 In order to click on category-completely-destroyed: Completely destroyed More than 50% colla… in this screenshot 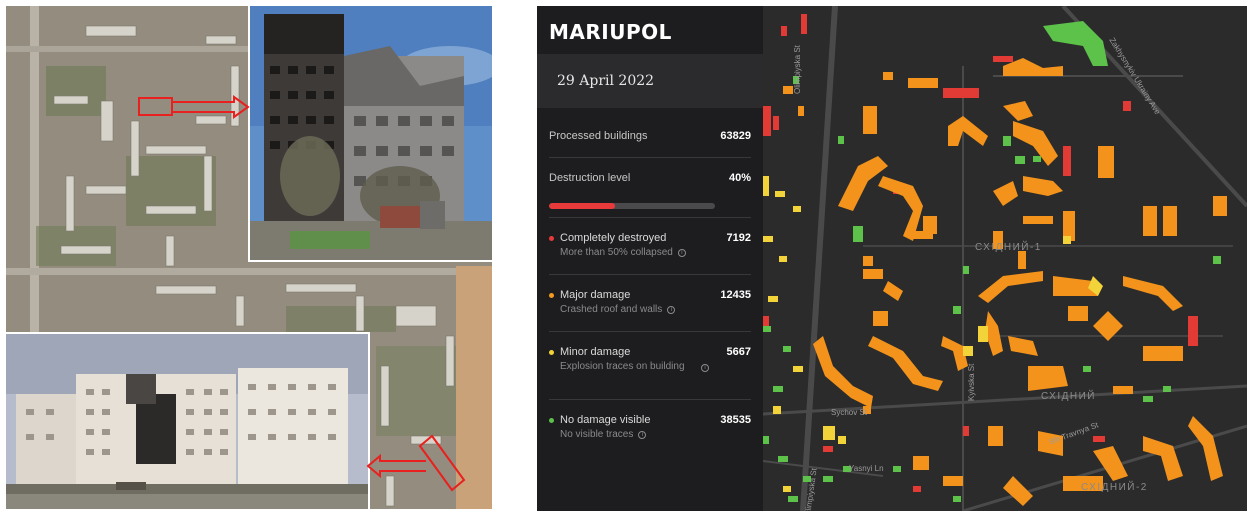, I will do `click(650, 246)`.